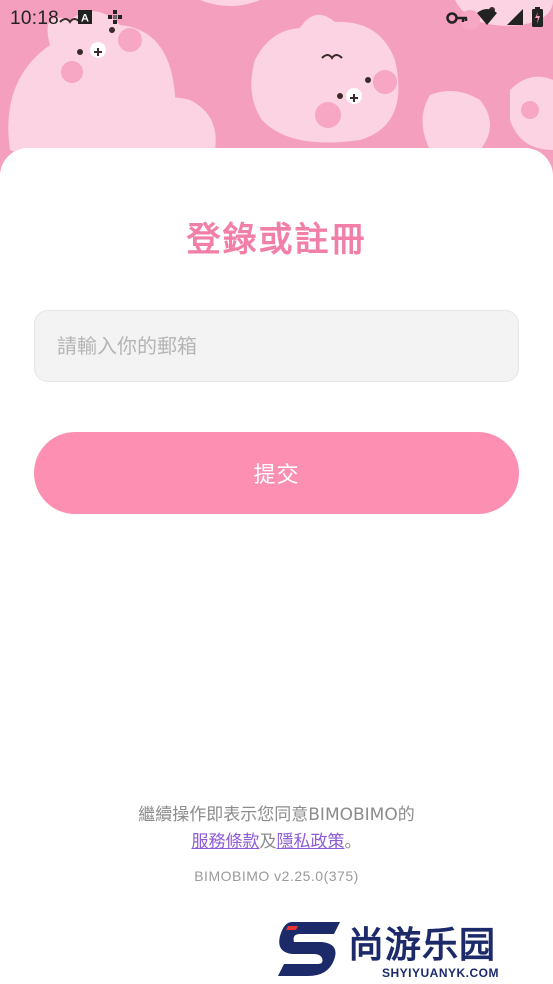 Image resolution: width=553 pixels, height=984 pixels. I want to click on app-version: BIMOBIMO v2.25.0(375), so click(276, 876).